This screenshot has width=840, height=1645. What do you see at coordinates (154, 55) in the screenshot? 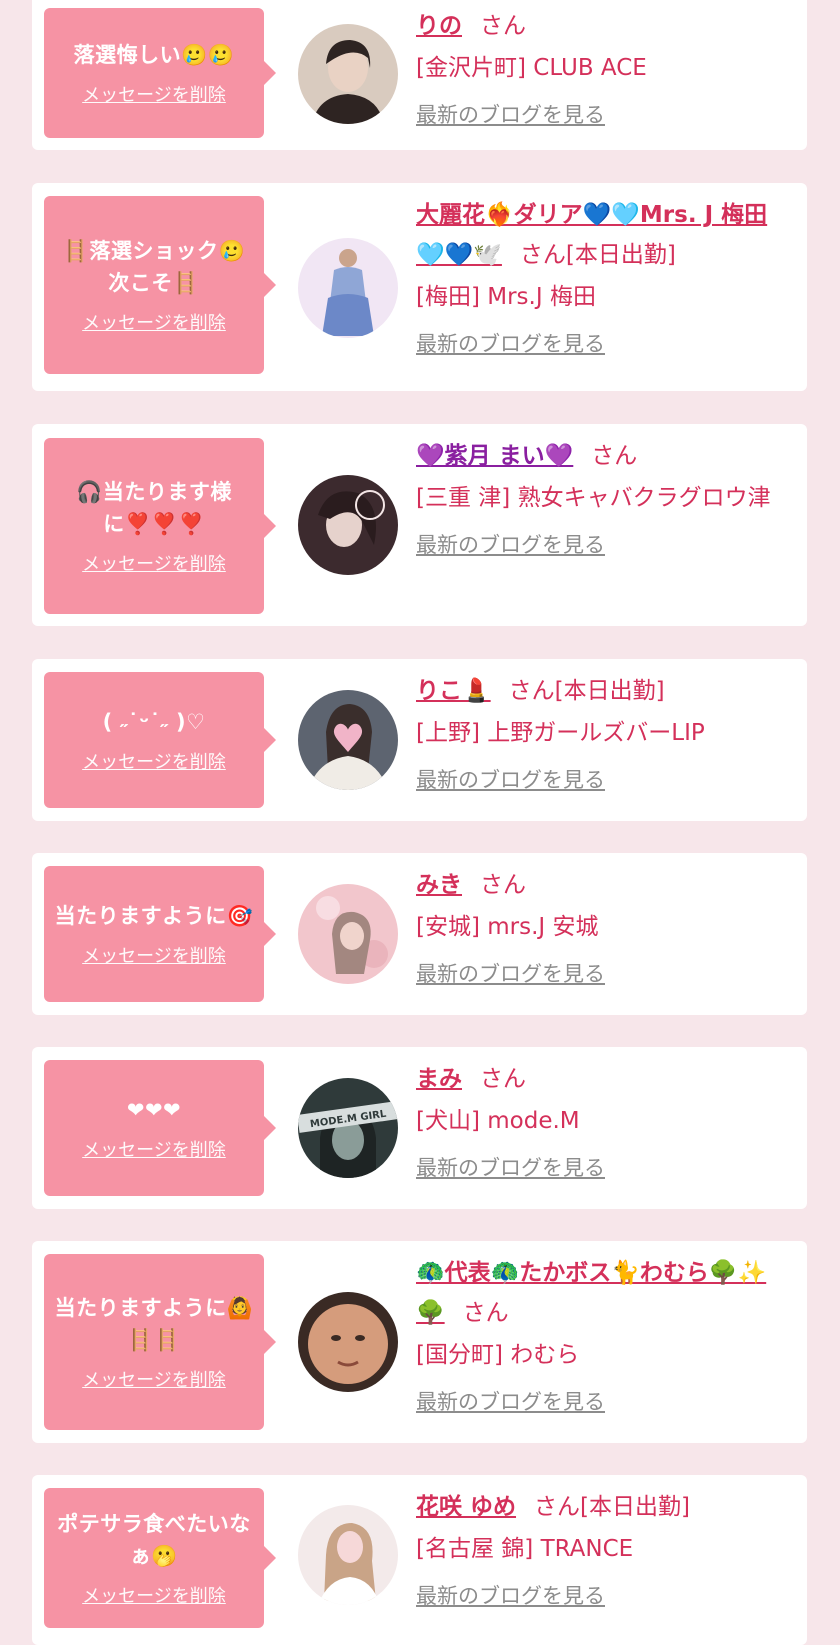
I see `message-text: 落選悔しい🥲🥲` at bounding box center [154, 55].